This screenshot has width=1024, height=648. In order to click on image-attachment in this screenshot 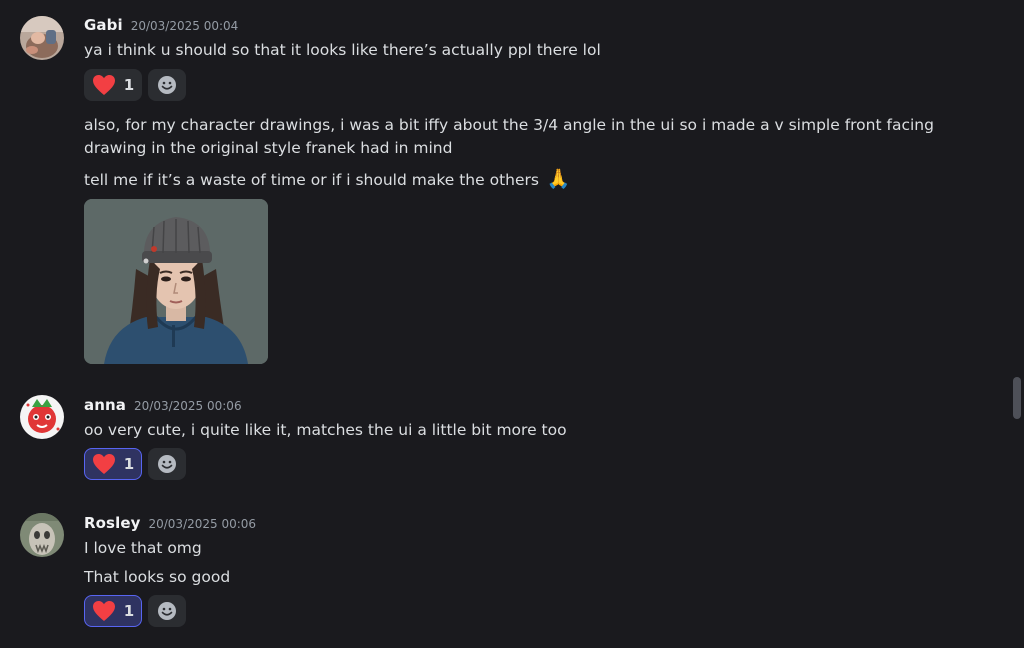, I will do `click(176, 281)`.